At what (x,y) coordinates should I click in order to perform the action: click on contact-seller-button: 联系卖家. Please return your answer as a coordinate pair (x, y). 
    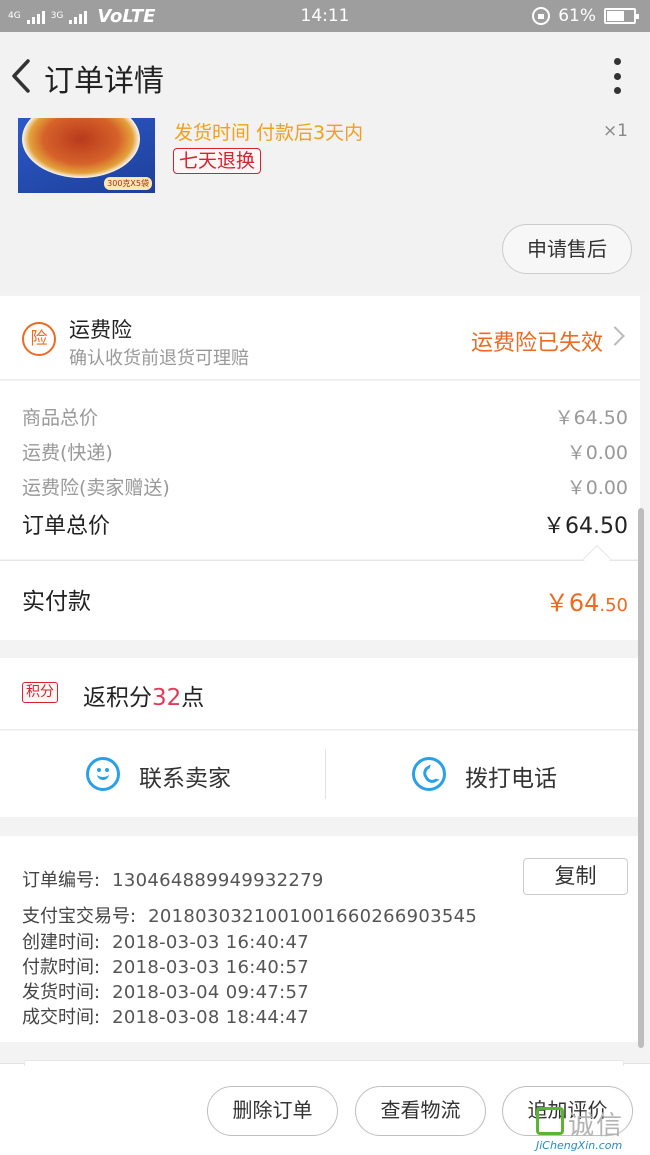
    Looking at the image, I should click on (160, 774).